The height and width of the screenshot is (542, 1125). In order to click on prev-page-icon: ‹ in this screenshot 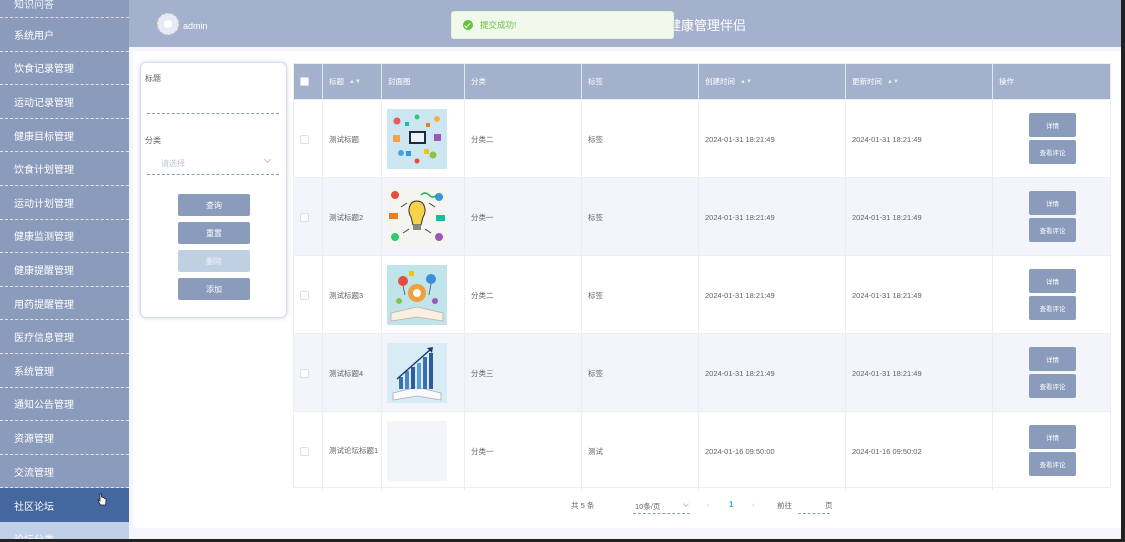, I will do `click(708, 504)`.